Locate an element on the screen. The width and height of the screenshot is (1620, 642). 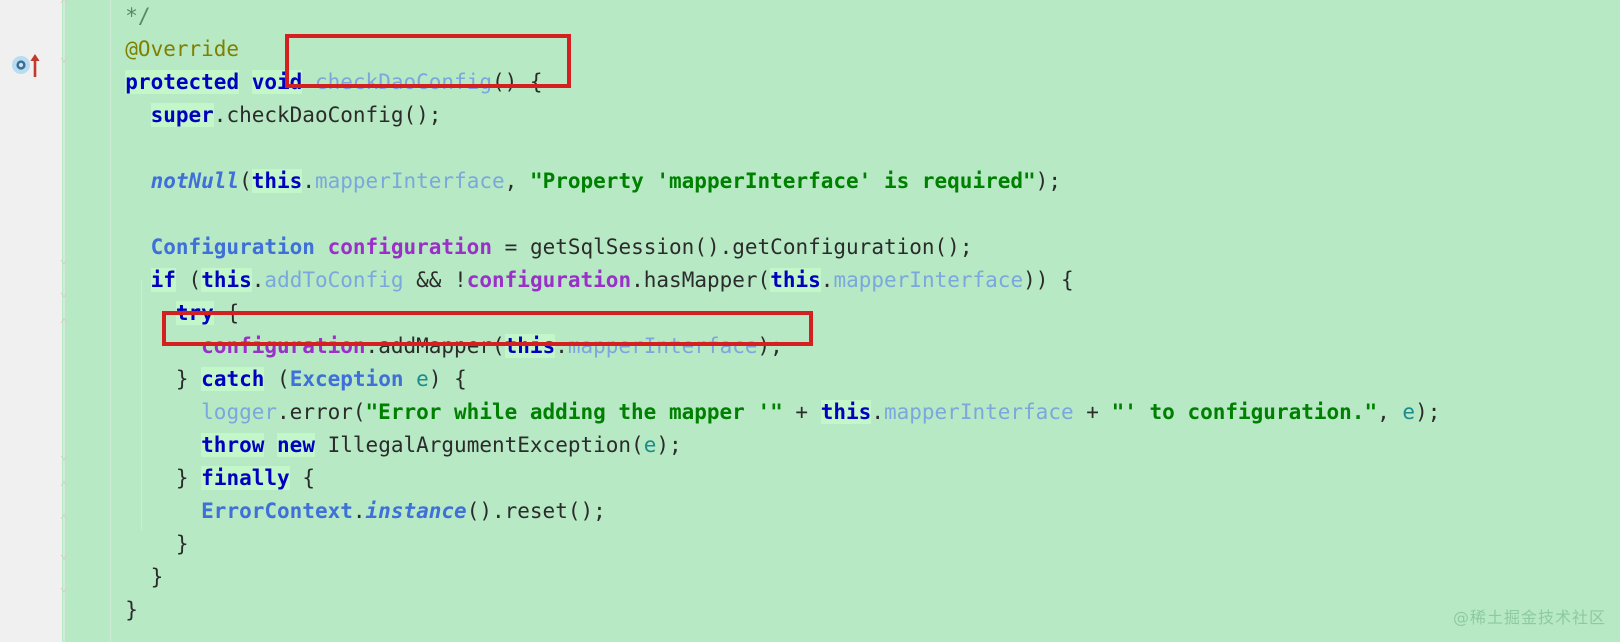
code-line: } finally { is located at coordinates (245, 478).